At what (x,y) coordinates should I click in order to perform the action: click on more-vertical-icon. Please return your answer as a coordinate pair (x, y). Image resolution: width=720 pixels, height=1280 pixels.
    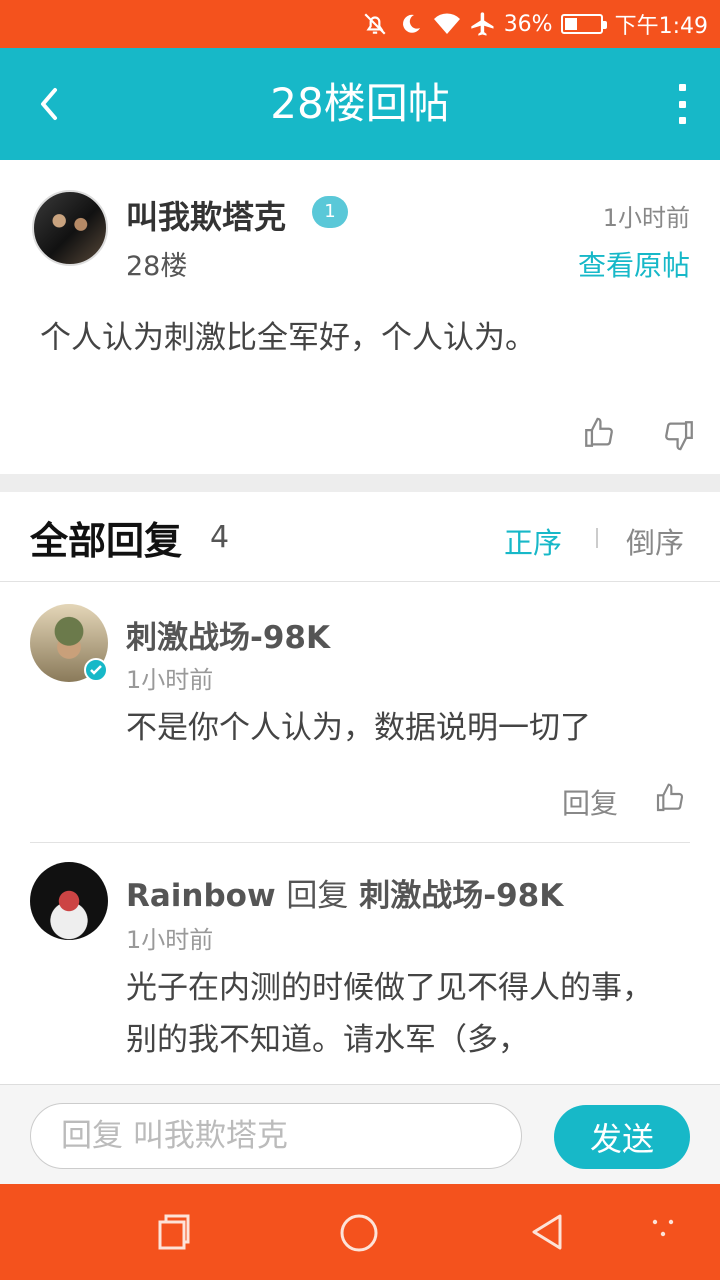
    Looking at the image, I should click on (682, 87).